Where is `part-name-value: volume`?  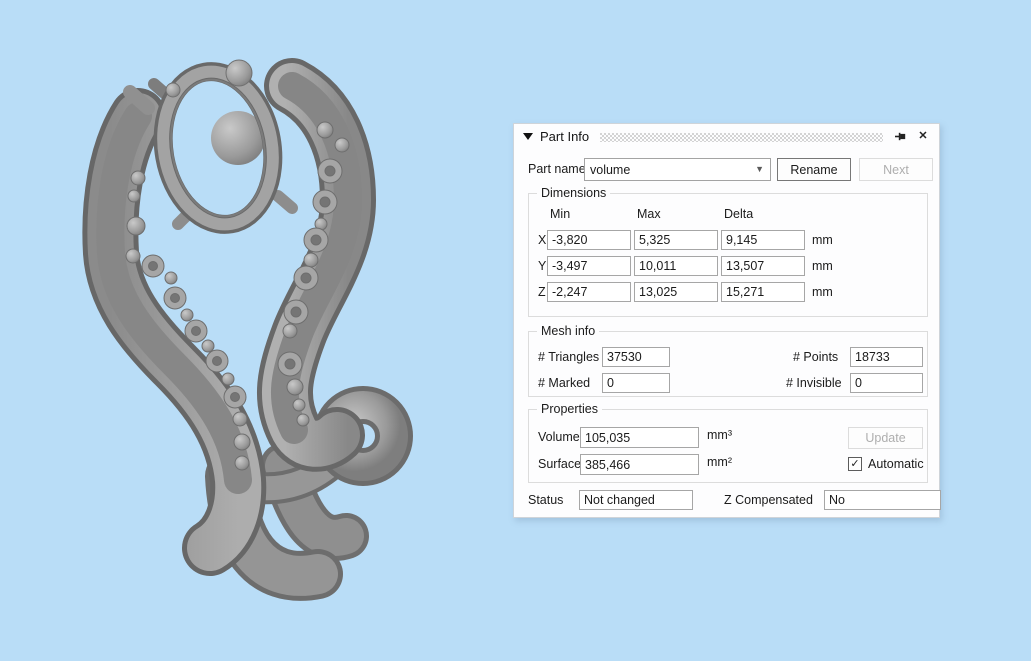 part-name-value: volume is located at coordinates (610, 169).